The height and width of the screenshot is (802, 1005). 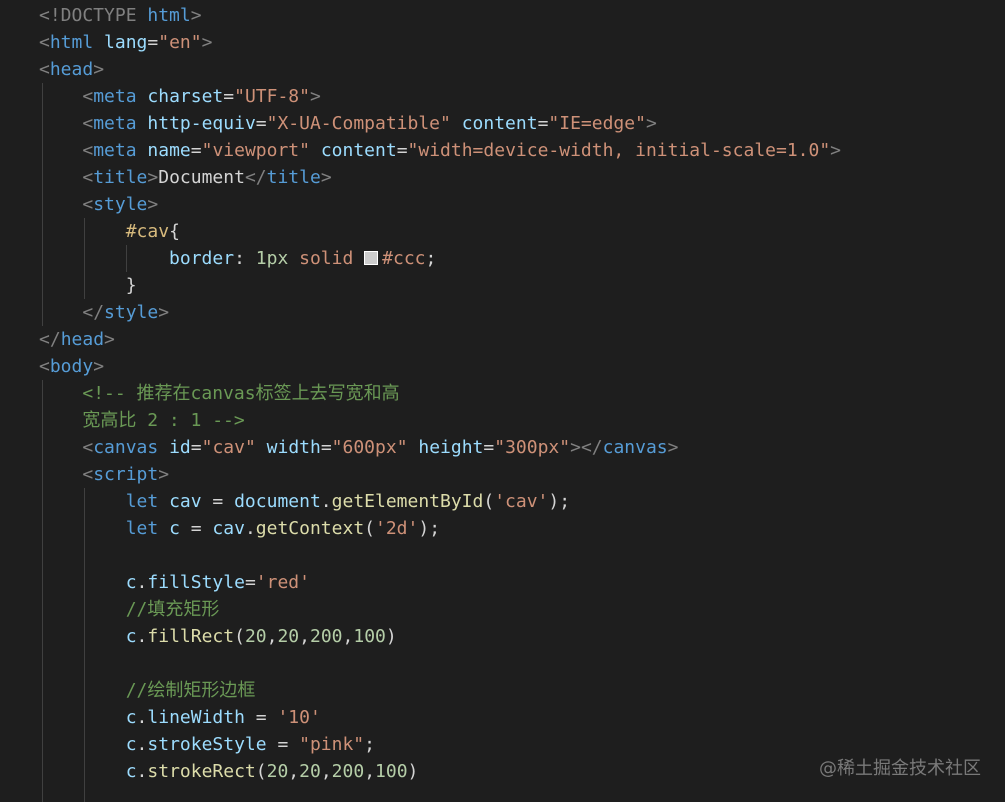 What do you see at coordinates (180, 447) in the screenshot?
I see `code-token: id` at bounding box center [180, 447].